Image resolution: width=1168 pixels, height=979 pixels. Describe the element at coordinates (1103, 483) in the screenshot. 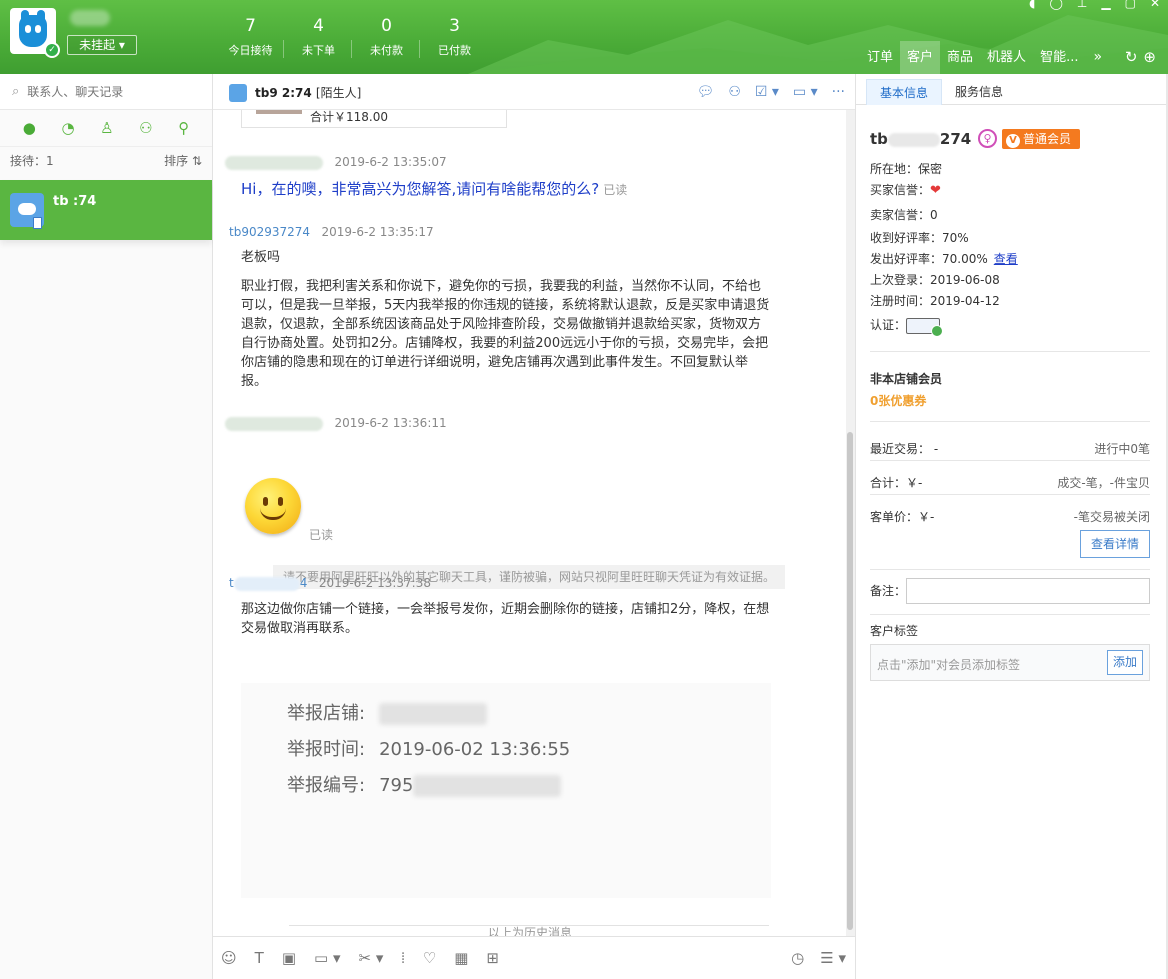

I see `deal-count: 成交-笔，-件宝贝` at that location.